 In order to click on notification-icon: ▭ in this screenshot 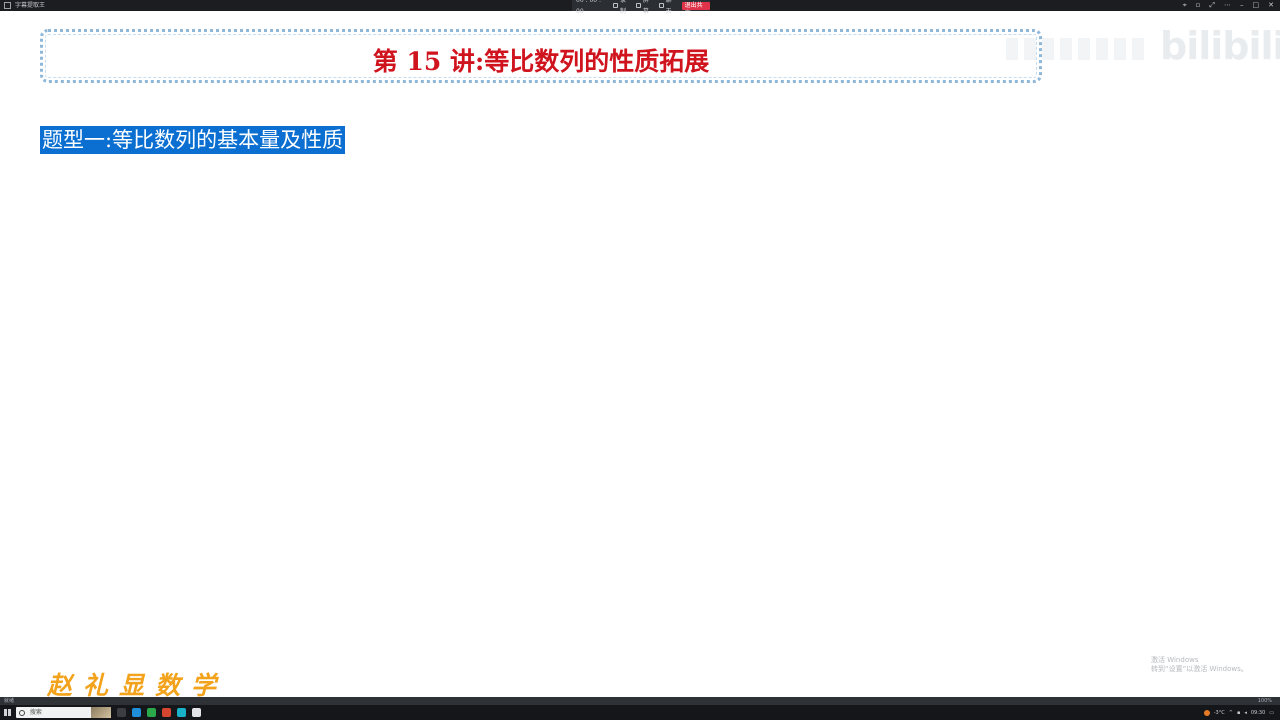, I will do `click(1271, 713)`.